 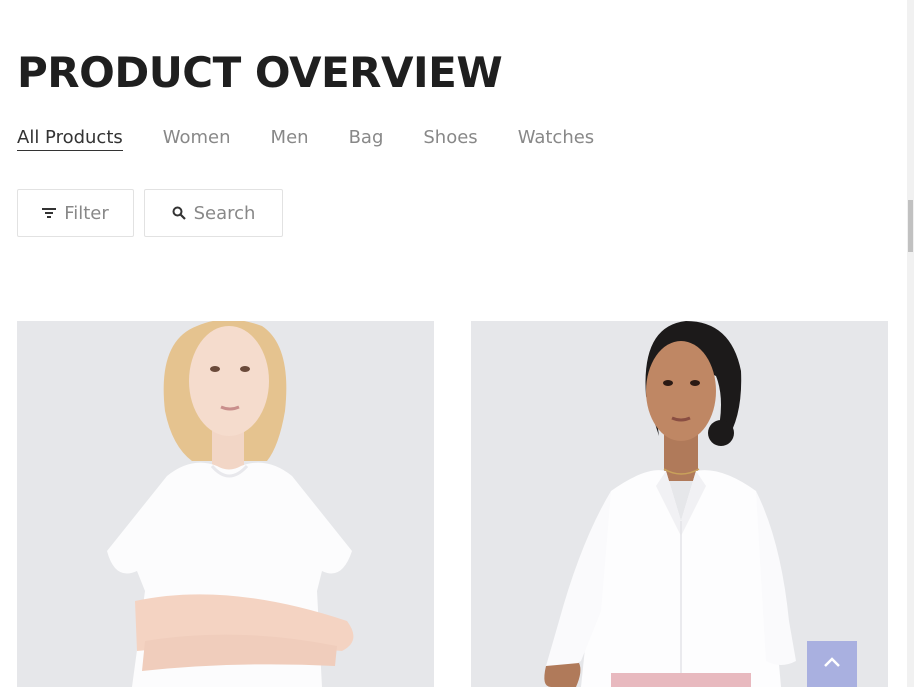 What do you see at coordinates (366, 139) in the screenshot?
I see `tab-bag: Bag` at bounding box center [366, 139].